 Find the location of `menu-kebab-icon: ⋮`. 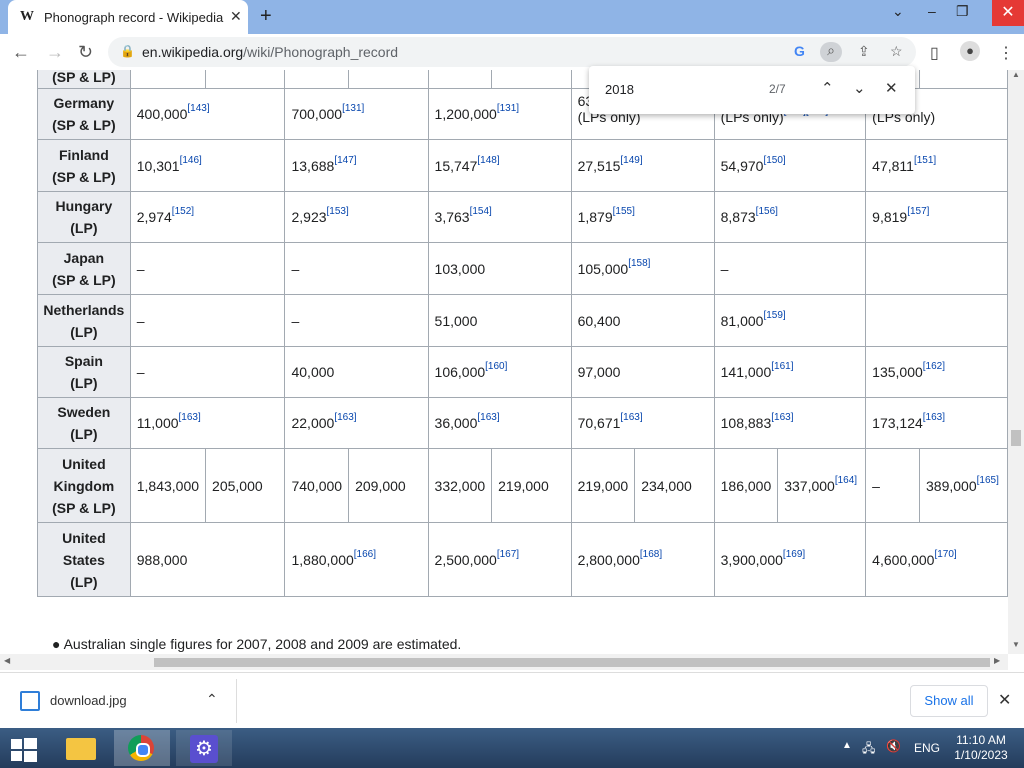

menu-kebab-icon: ⋮ is located at coordinates (1006, 53).